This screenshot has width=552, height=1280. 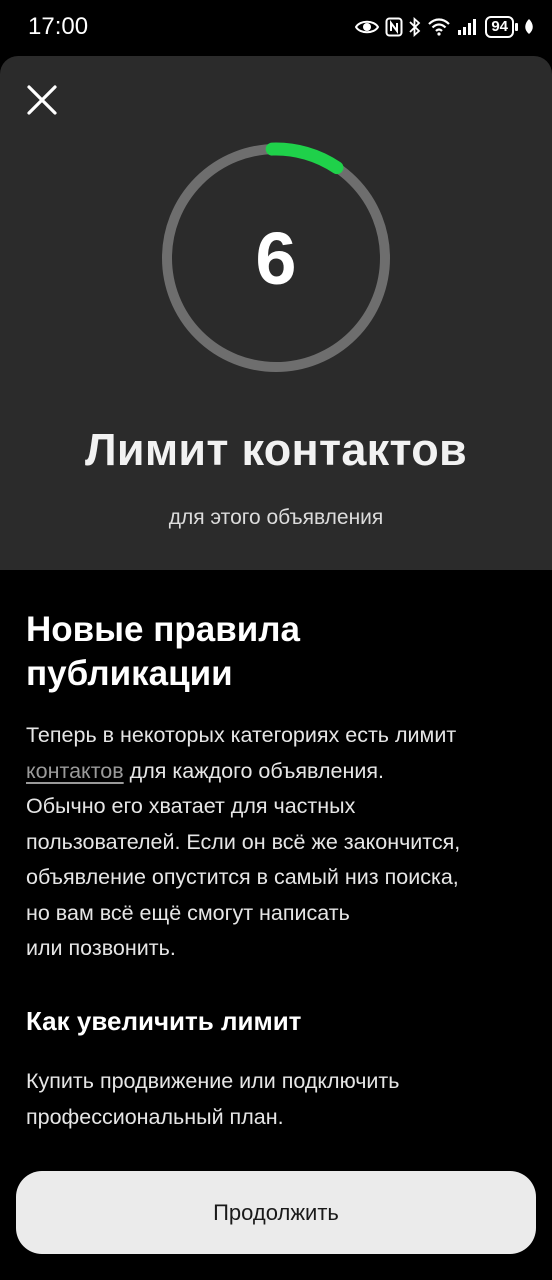 What do you see at coordinates (276, 517) in the screenshot?
I see `limit-subtitle: для этого объявления` at bounding box center [276, 517].